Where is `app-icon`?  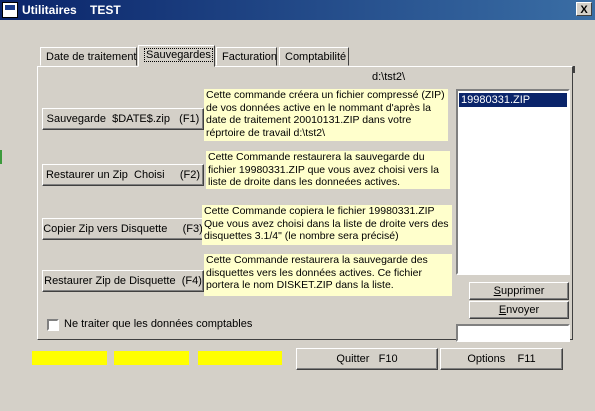 app-icon is located at coordinates (10, 10).